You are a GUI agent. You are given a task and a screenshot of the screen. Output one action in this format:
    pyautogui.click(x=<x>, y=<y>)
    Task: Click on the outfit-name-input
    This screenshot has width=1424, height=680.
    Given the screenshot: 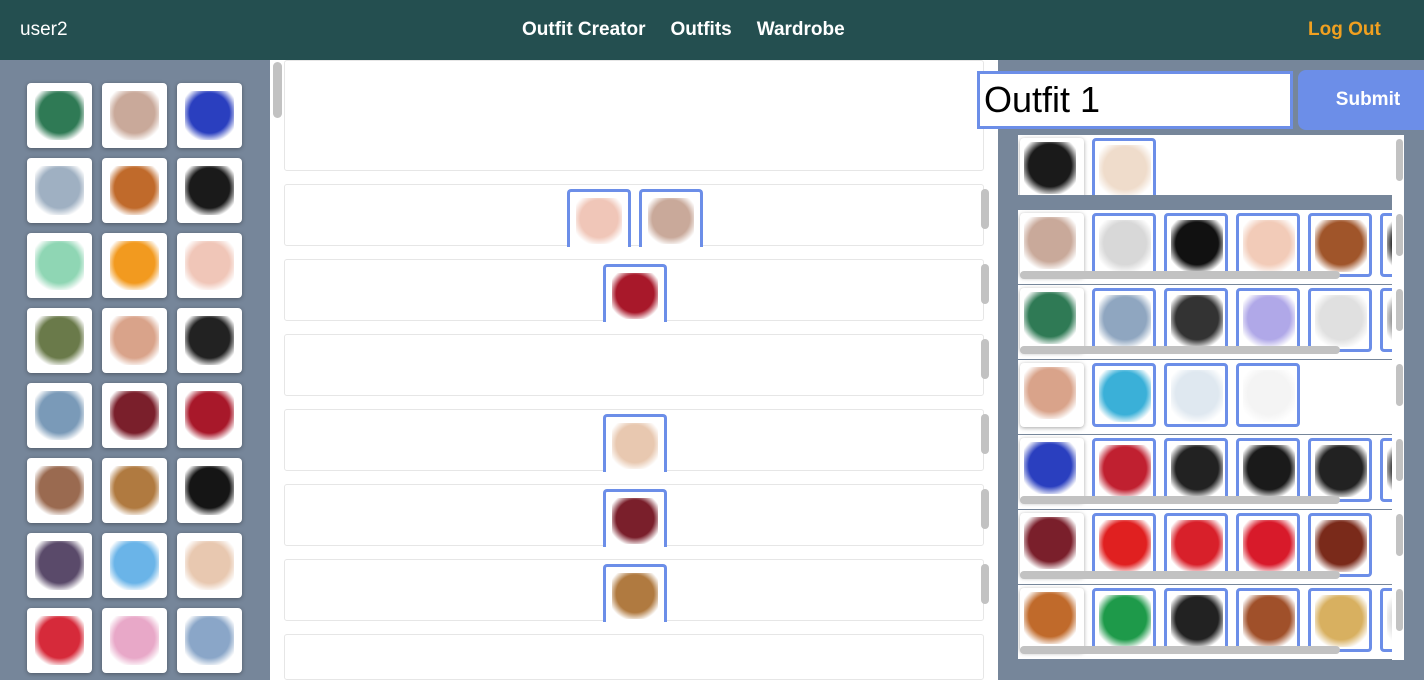 What is the action you would take?
    pyautogui.click(x=1135, y=100)
    